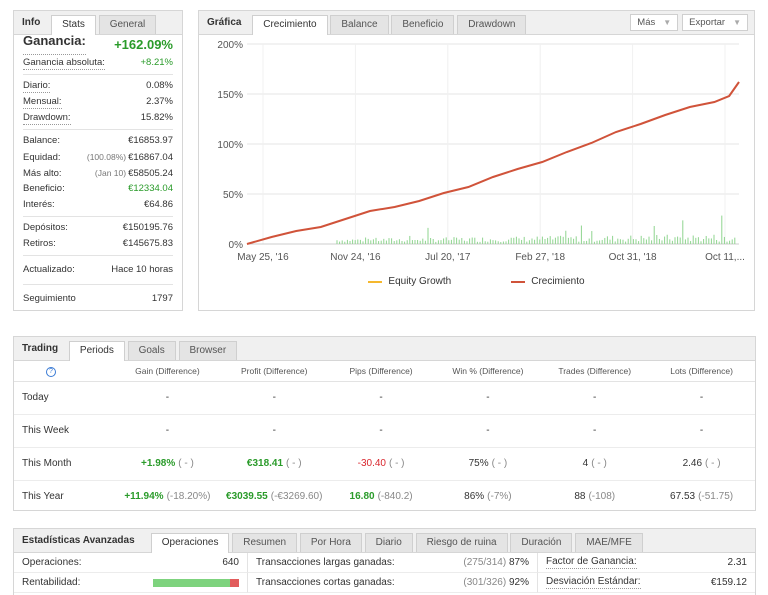  I want to click on more-label: Más, so click(646, 22).